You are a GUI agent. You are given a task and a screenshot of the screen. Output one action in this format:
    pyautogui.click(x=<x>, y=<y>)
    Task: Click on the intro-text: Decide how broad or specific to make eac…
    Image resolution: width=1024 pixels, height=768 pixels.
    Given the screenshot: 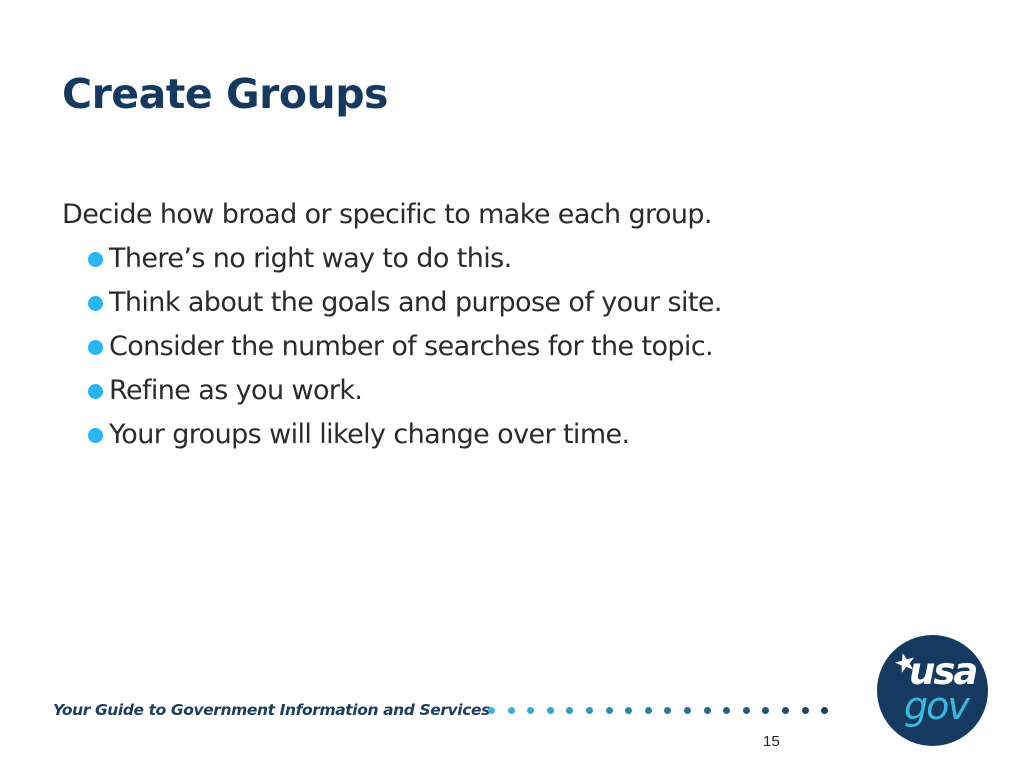 What is the action you would take?
    pyautogui.click(x=387, y=214)
    